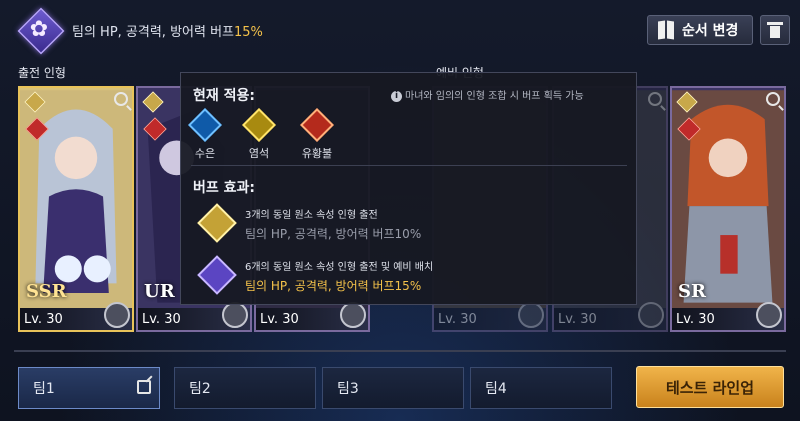  Describe the element at coordinates (159, 291) in the screenshot. I see `rarity-label: UR` at that location.